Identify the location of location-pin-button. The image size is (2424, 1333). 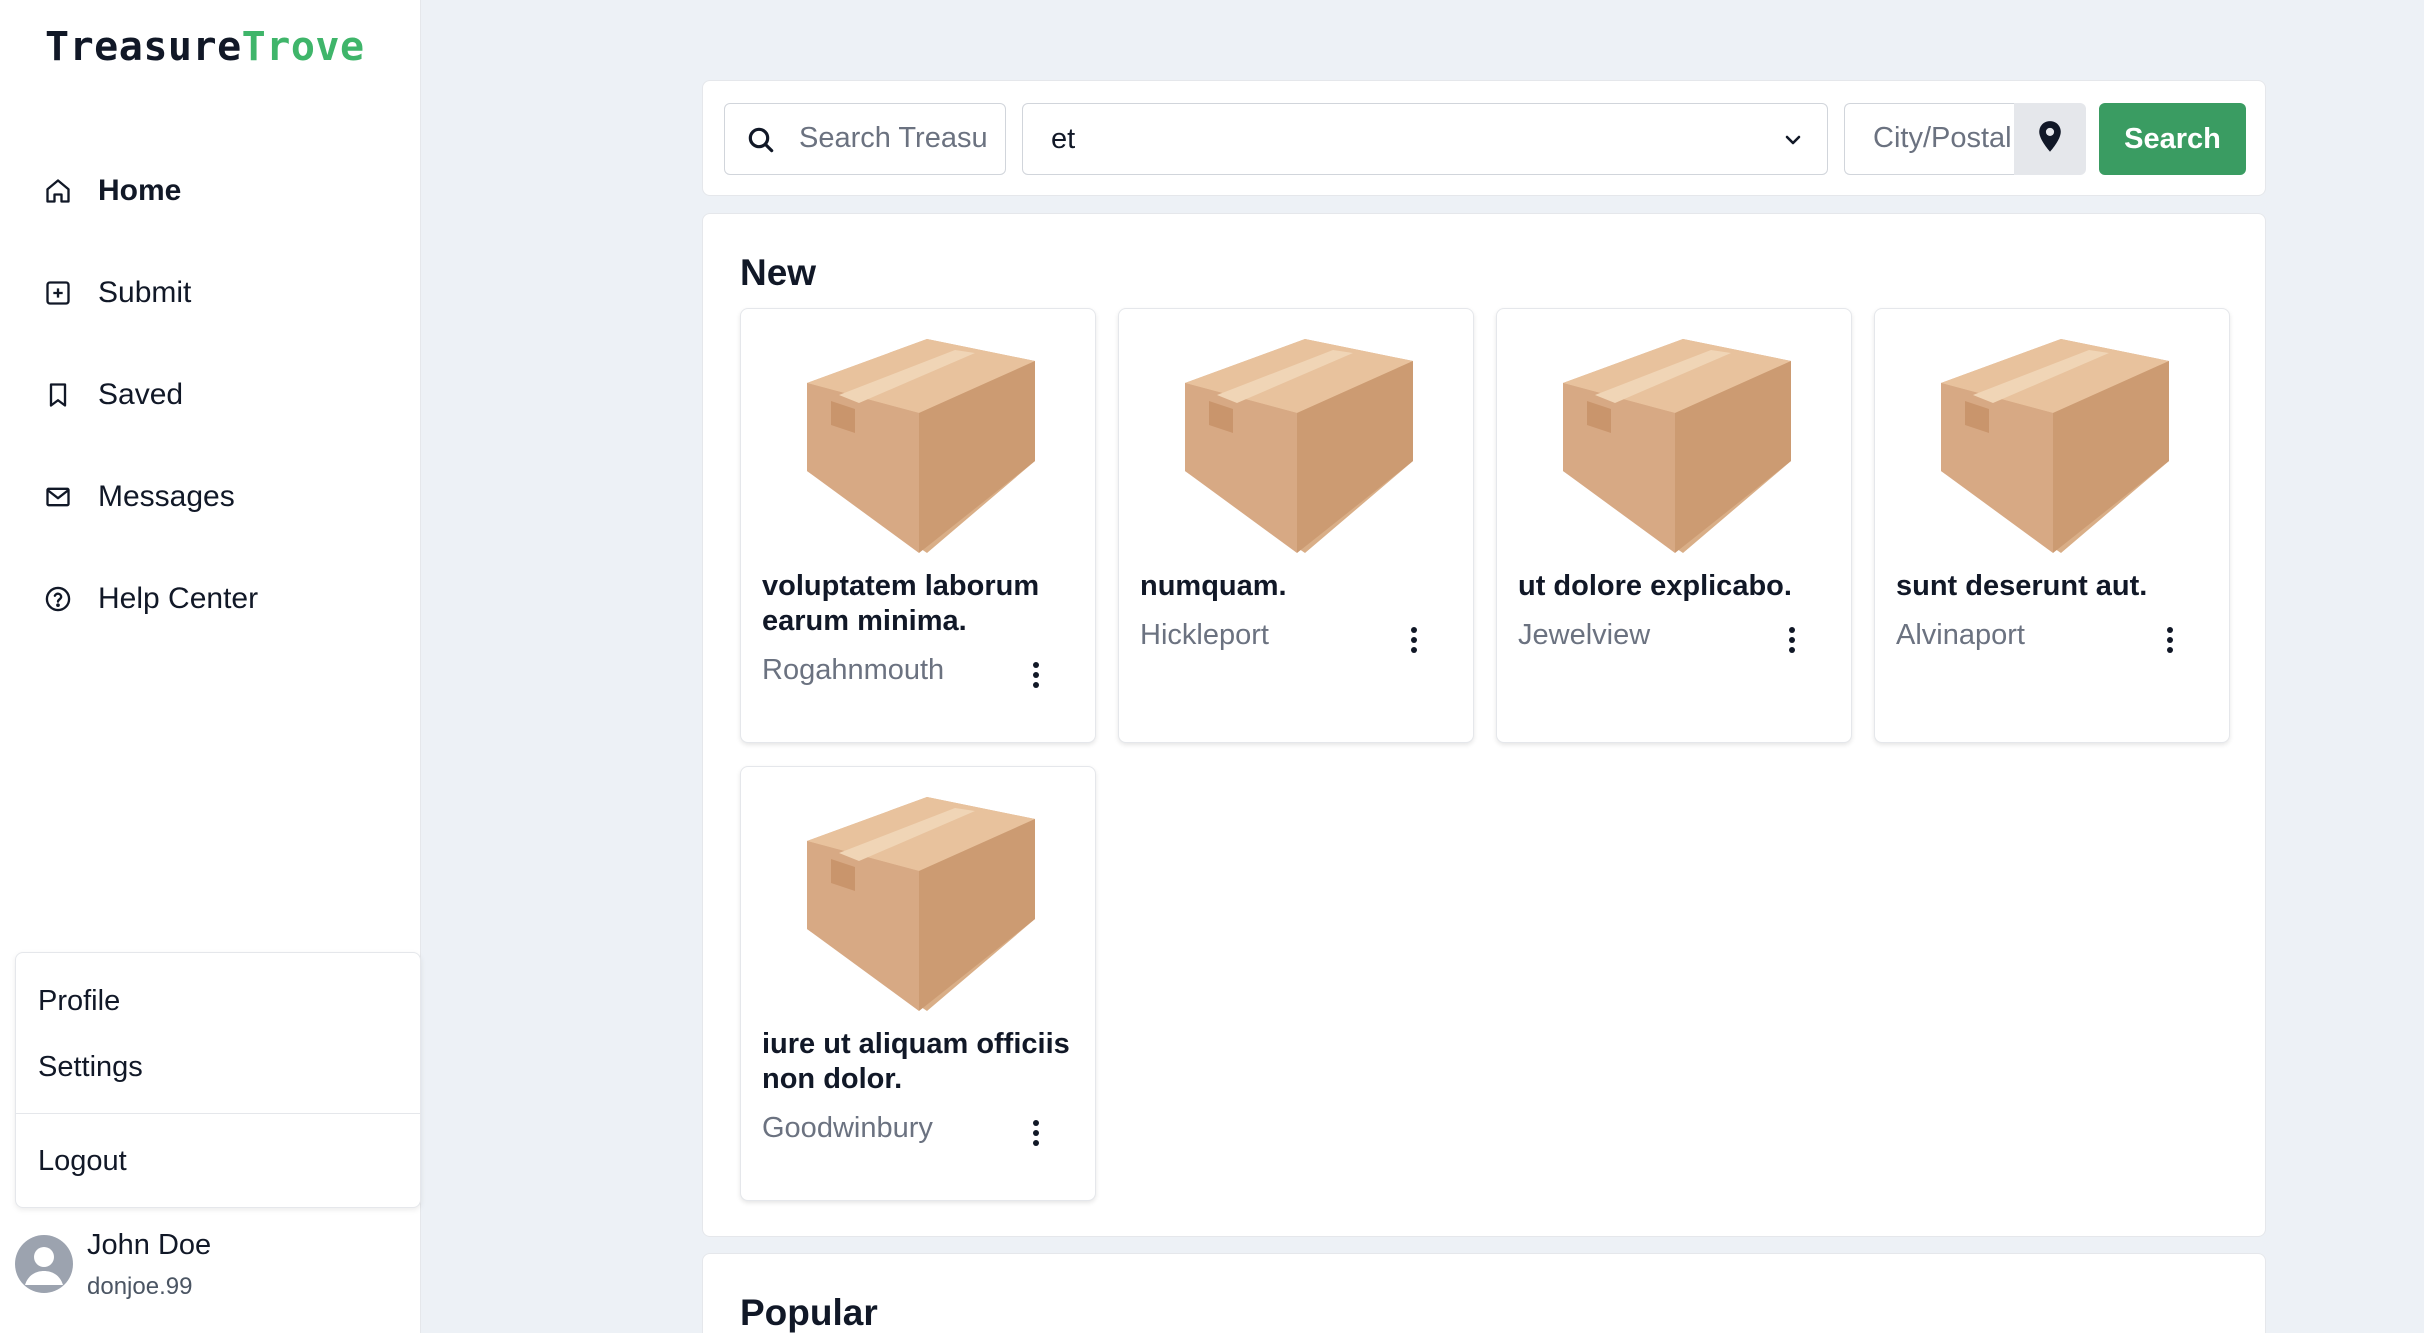
(2050, 139).